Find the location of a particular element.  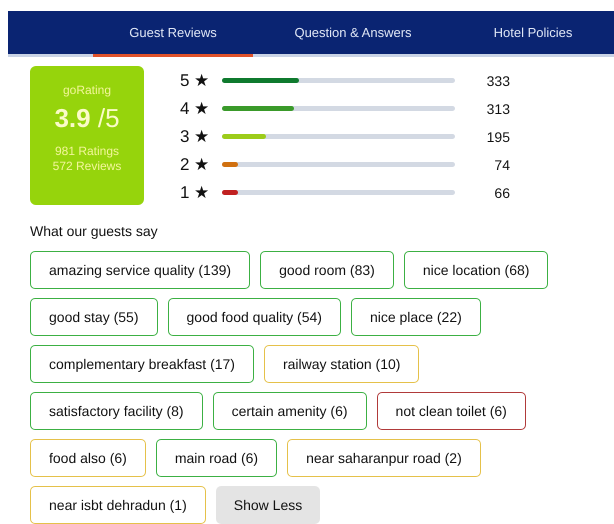

section-heading: What our guests say is located at coordinates (94, 230).